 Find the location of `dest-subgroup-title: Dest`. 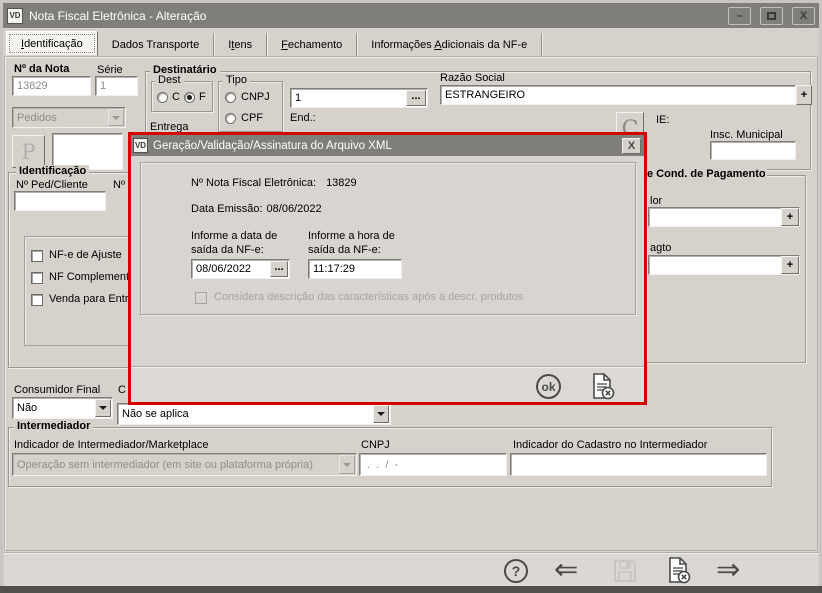

dest-subgroup-title: Dest is located at coordinates (169, 80).